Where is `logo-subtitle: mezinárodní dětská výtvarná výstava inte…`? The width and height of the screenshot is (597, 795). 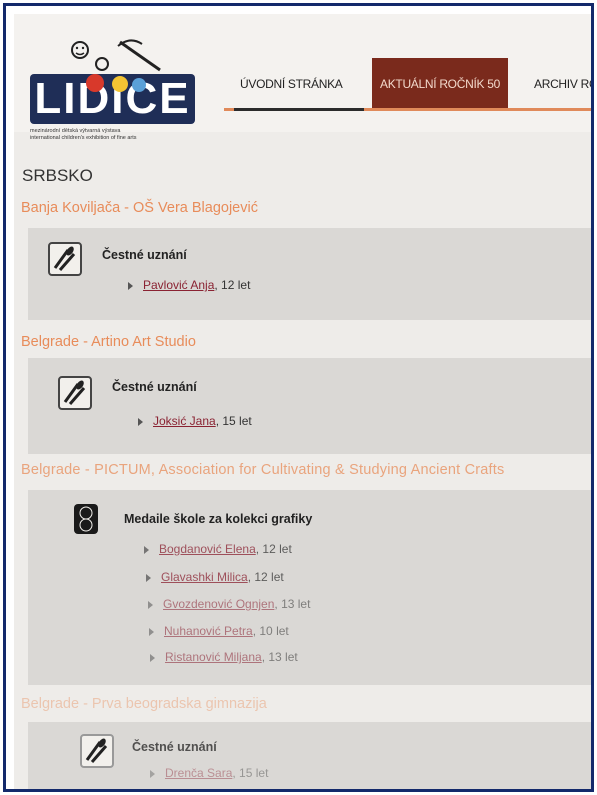 logo-subtitle: mezinárodní dětská výtvarná výstava inte… is located at coordinates (125, 135).